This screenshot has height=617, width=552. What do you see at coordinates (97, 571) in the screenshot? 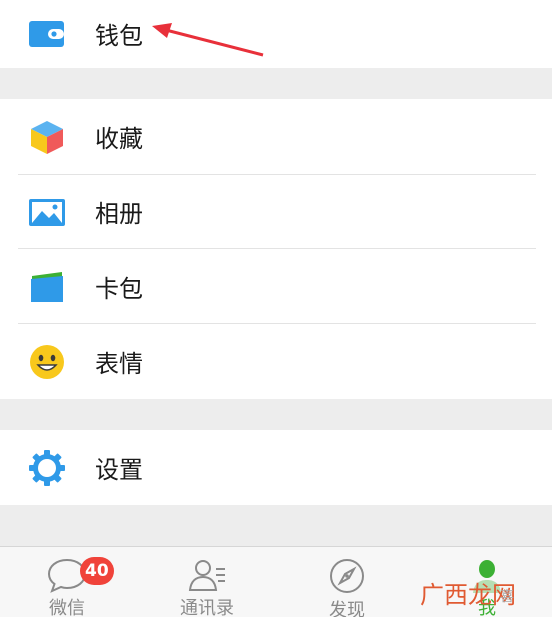
I see `unread-count-badge: 40` at bounding box center [97, 571].